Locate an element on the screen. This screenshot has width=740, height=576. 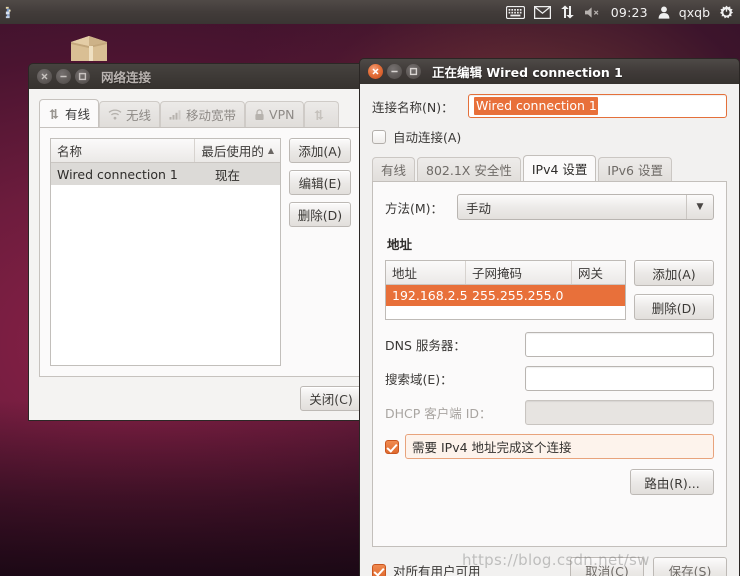
dns-servers-label: DNS 服务器： is located at coordinates (425, 345).